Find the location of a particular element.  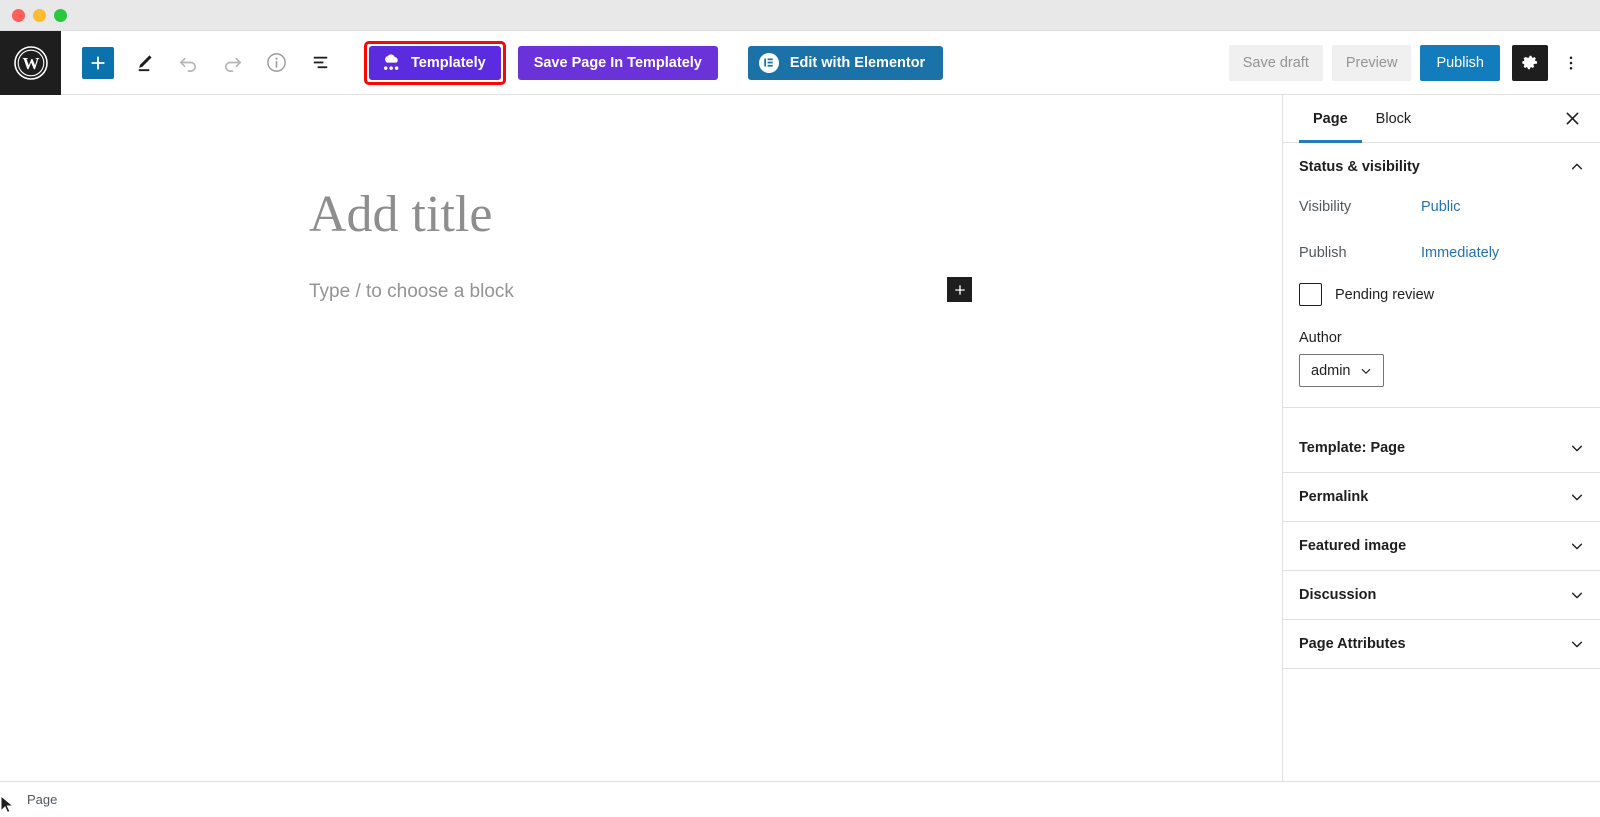

author-selected-value: admin is located at coordinates (1331, 370).